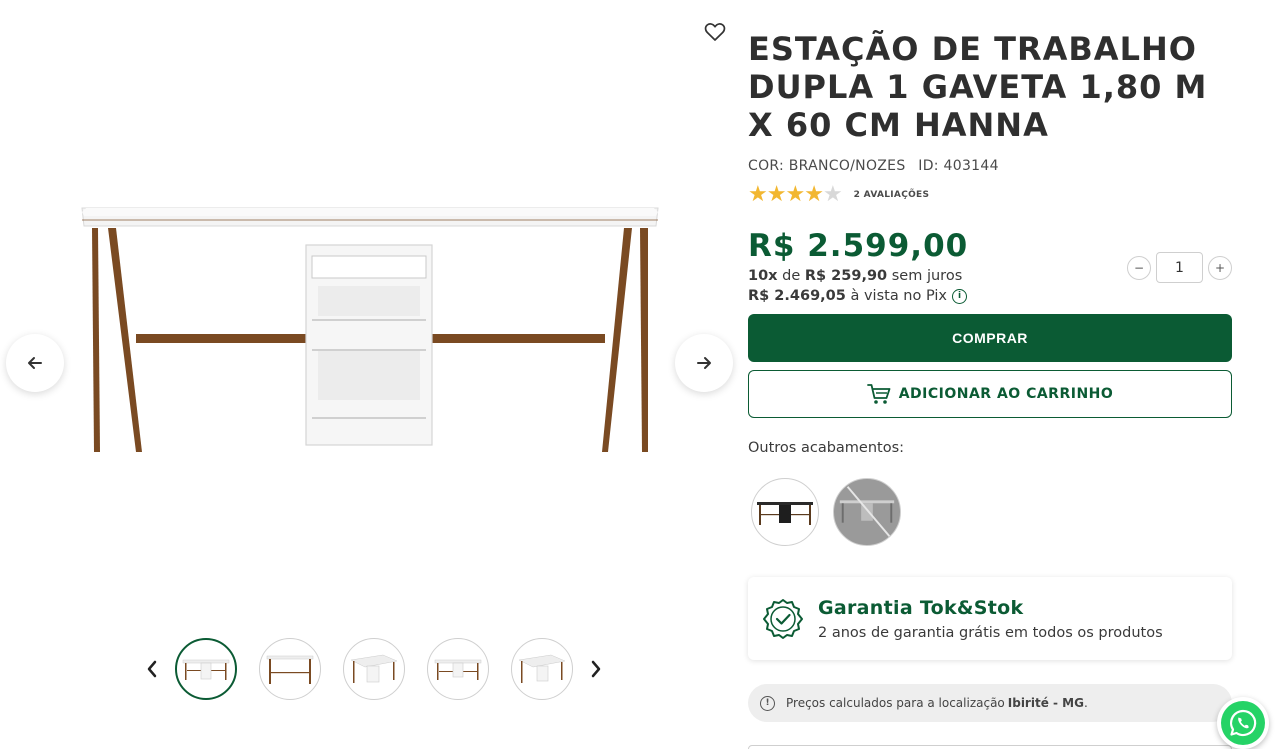  What do you see at coordinates (990, 296) in the screenshot?
I see `pix-price: R$ 2.469,05 à vista no Pix i` at bounding box center [990, 296].